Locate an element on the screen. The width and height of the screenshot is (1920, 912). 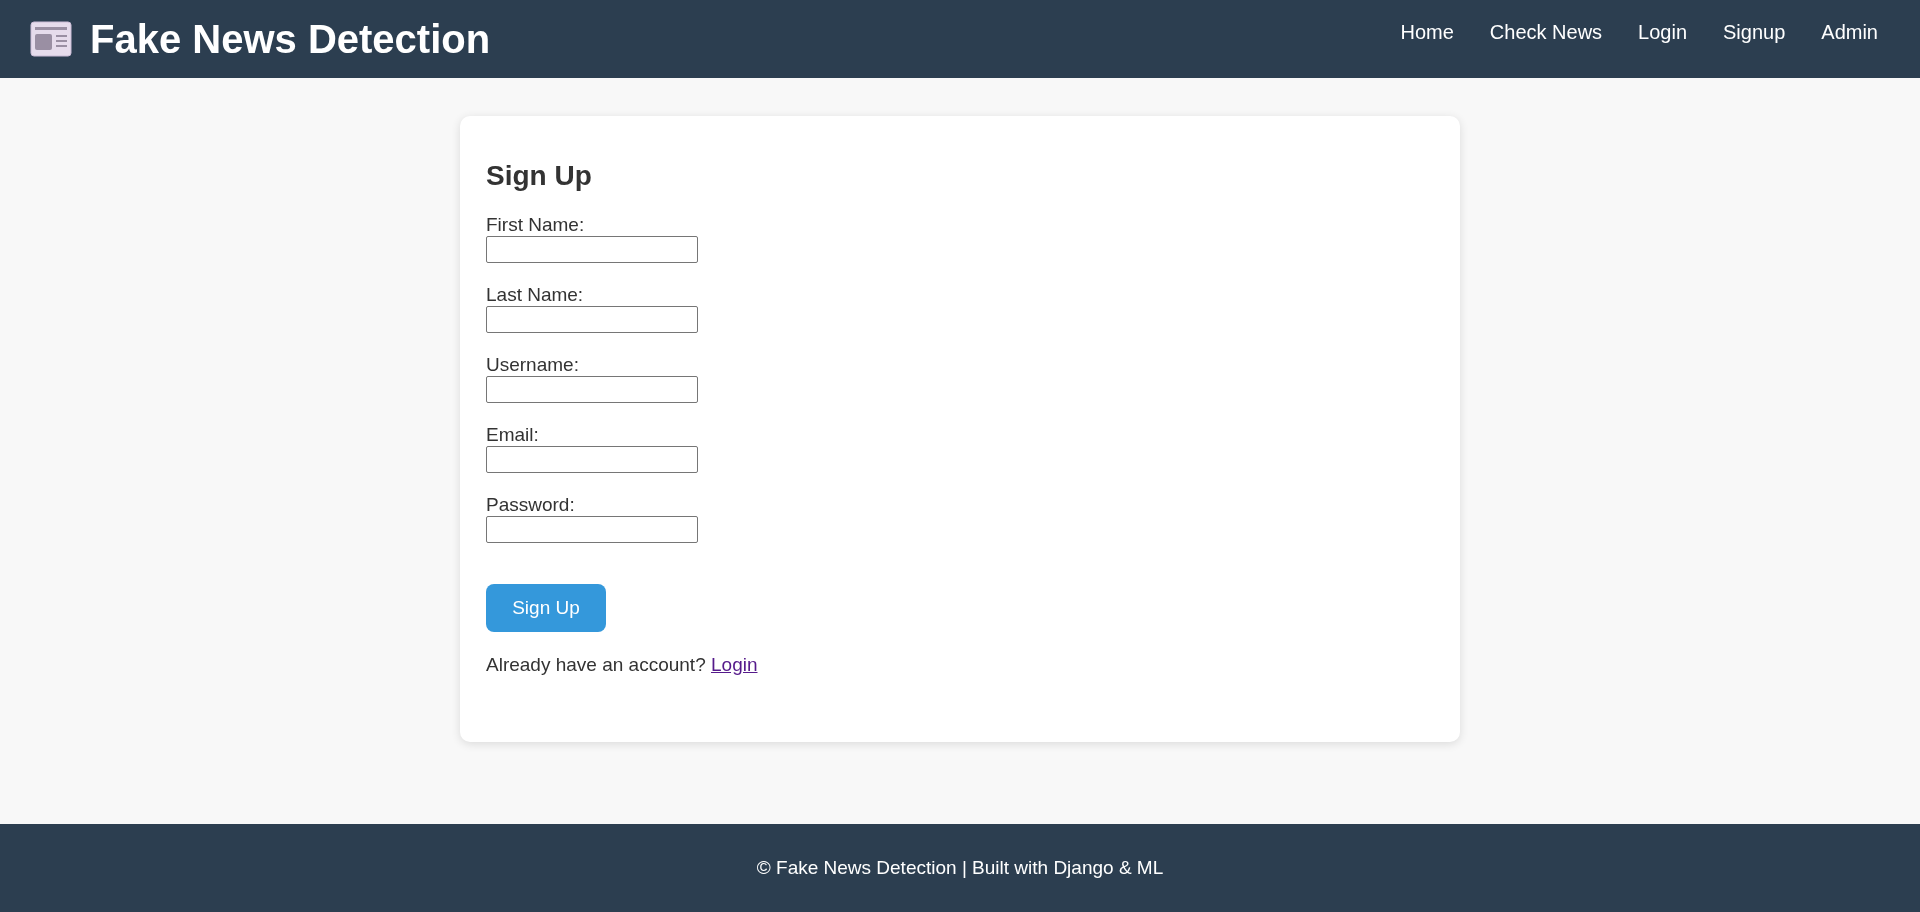
newspaper-icon is located at coordinates (51, 39).